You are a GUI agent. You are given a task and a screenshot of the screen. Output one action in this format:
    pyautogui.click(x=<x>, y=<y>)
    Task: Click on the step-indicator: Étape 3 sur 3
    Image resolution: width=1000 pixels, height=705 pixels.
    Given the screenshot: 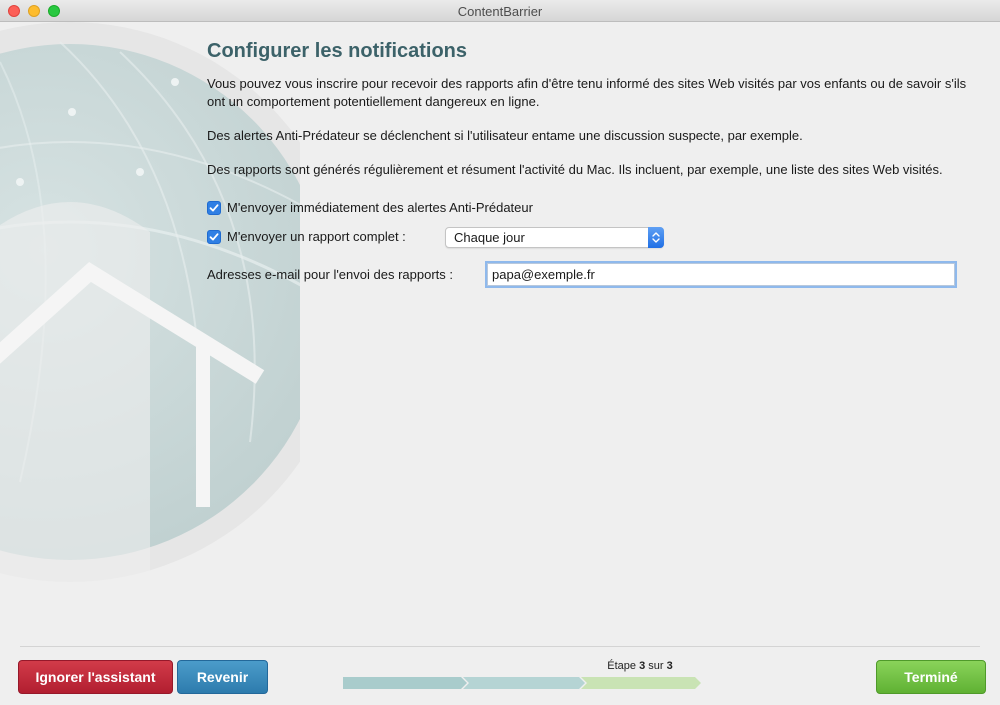 What is the action you would take?
    pyautogui.click(x=640, y=666)
    